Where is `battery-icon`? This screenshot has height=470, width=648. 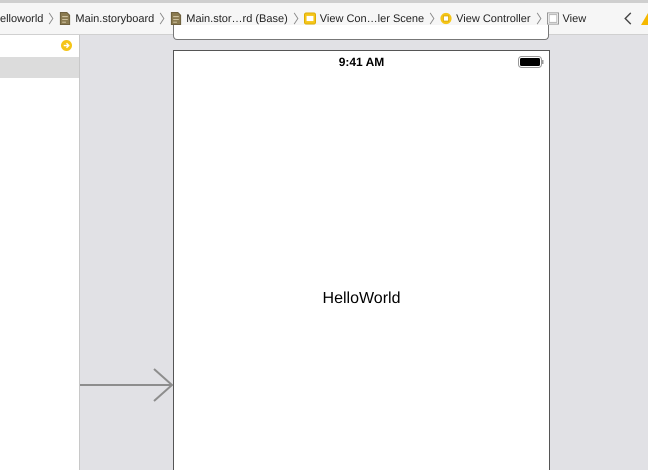
battery-icon is located at coordinates (531, 62).